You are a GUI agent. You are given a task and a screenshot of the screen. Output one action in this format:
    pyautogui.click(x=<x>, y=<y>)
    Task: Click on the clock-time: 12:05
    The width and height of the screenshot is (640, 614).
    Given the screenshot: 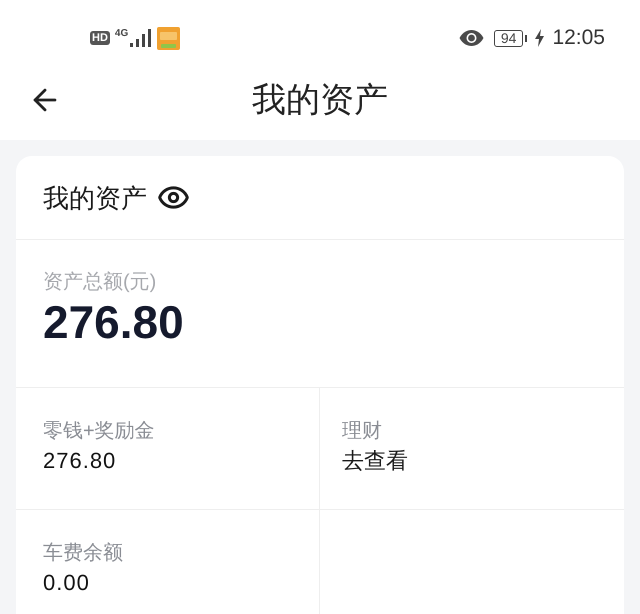 What is the action you would take?
    pyautogui.click(x=578, y=38)
    